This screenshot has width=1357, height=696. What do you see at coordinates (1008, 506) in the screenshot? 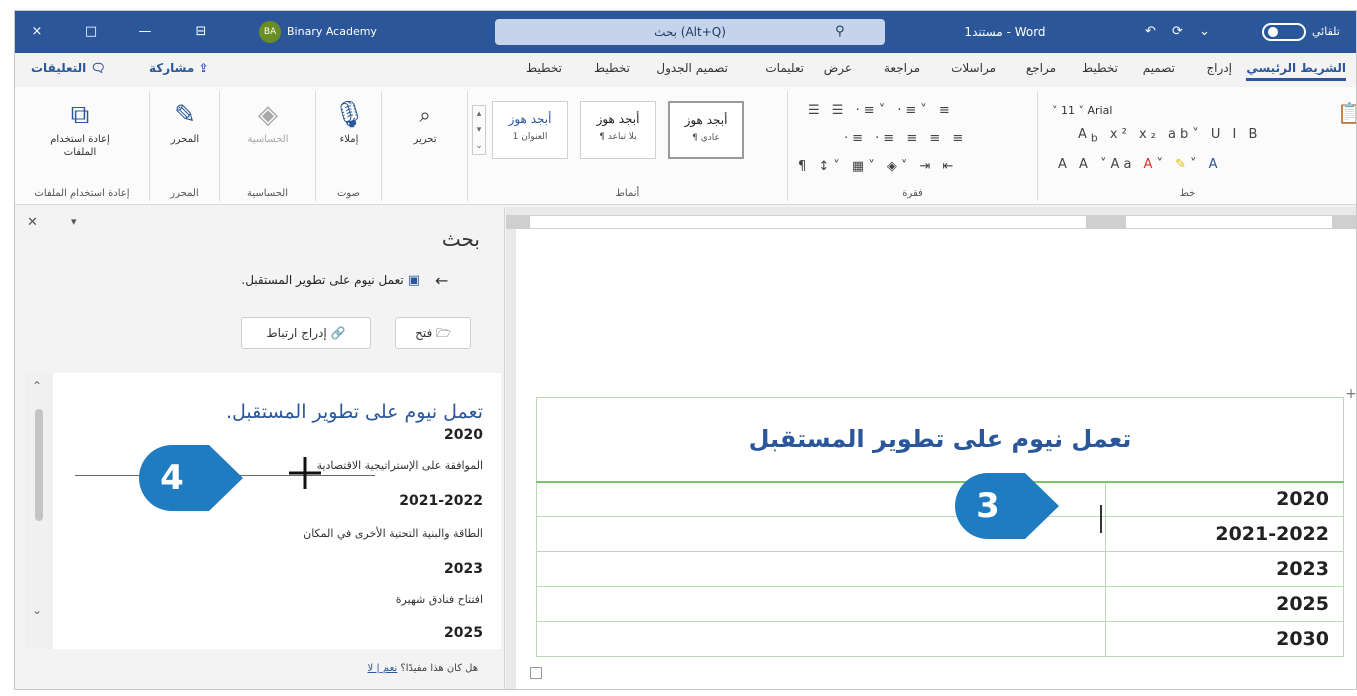
I see `step-3-callout: 3` at bounding box center [1008, 506].